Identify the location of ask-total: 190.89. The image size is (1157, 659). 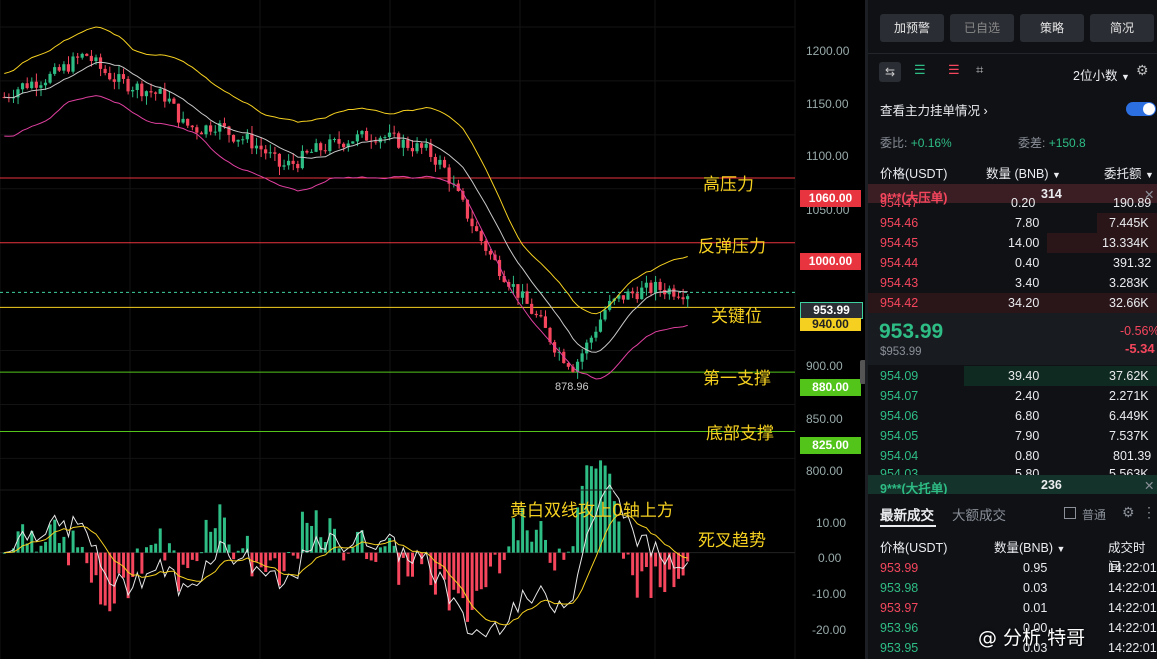
(1132, 203).